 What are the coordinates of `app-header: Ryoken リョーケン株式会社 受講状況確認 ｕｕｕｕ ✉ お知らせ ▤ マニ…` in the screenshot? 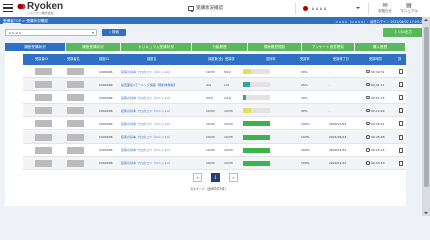 It's located at (215, 8).